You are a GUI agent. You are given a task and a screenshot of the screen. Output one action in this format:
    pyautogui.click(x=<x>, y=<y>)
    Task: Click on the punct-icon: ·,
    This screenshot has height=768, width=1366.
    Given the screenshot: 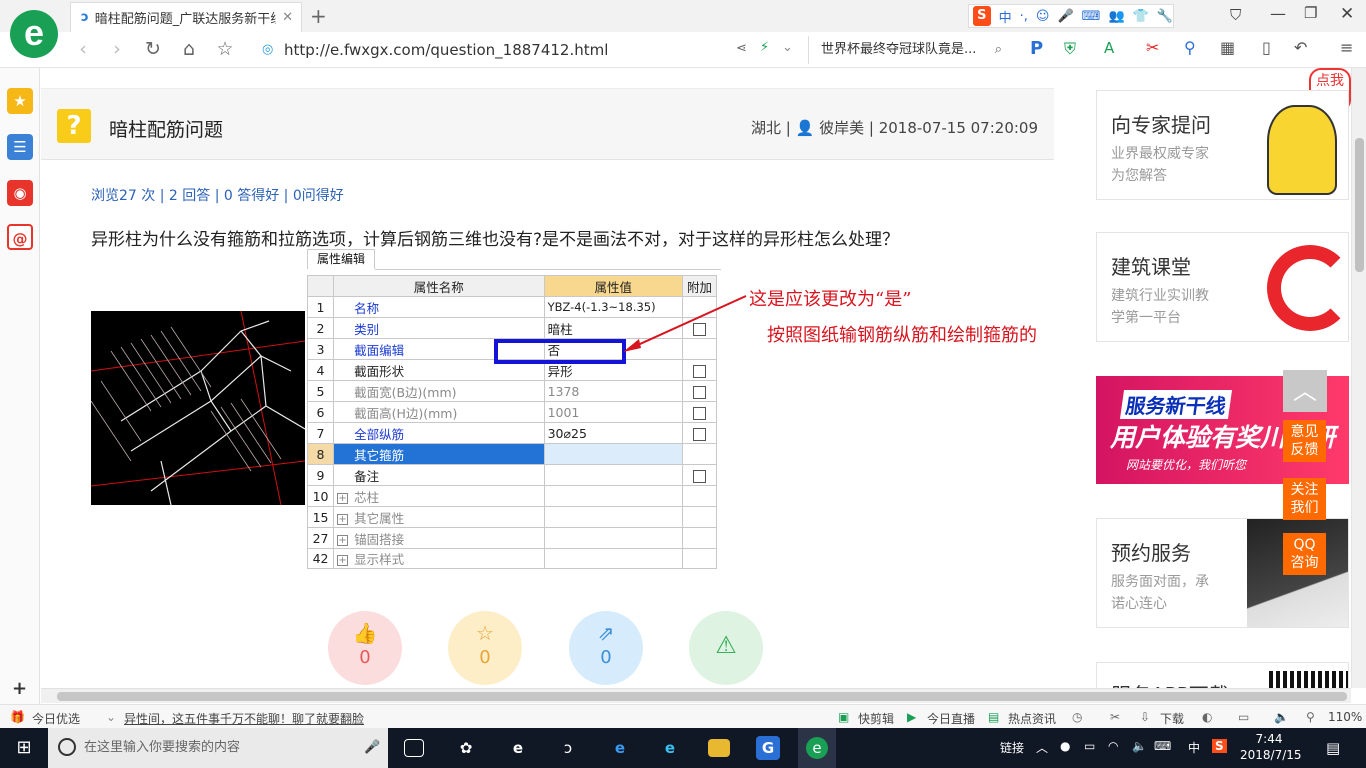 What is the action you would take?
    pyautogui.click(x=1024, y=16)
    